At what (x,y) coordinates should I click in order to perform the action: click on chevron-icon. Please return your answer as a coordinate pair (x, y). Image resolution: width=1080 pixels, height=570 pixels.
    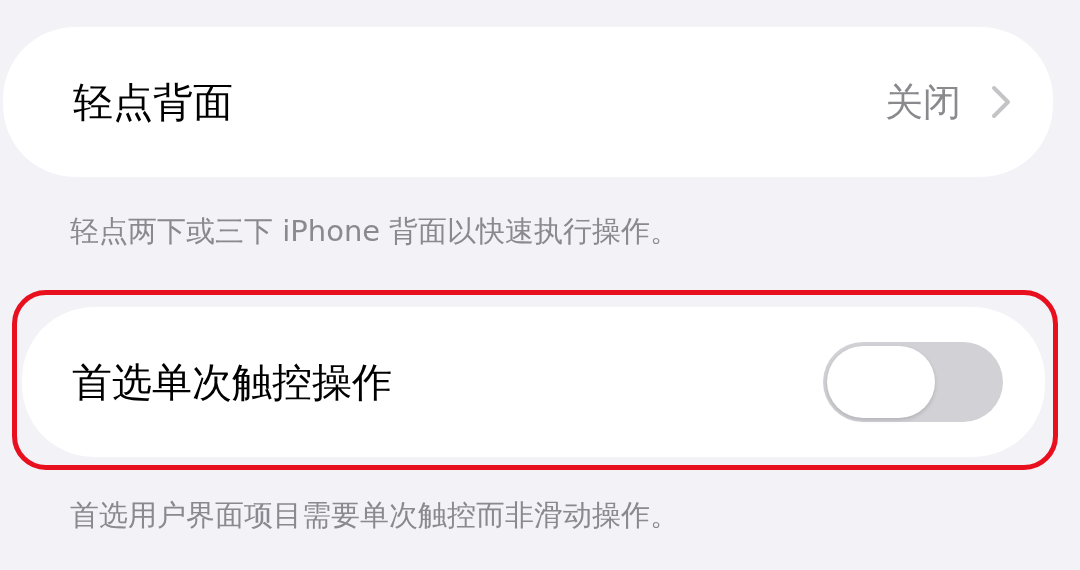
    Looking at the image, I should click on (1001, 102).